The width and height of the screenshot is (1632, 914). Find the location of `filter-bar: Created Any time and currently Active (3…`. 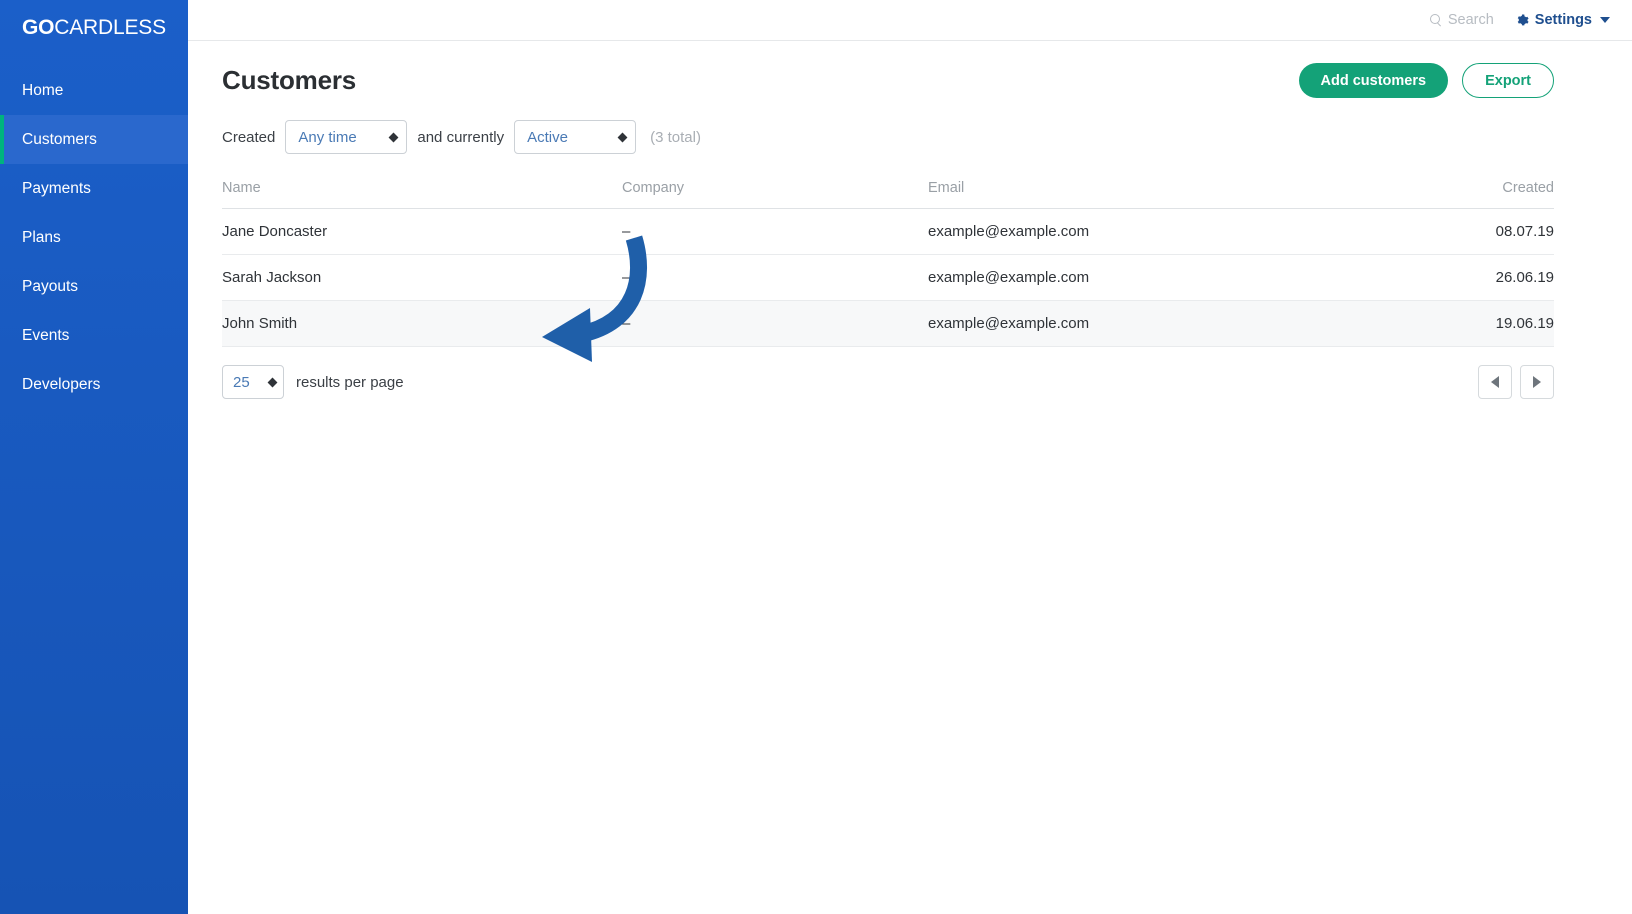

filter-bar: Created Any time and currently Active (3… is located at coordinates (888, 137).